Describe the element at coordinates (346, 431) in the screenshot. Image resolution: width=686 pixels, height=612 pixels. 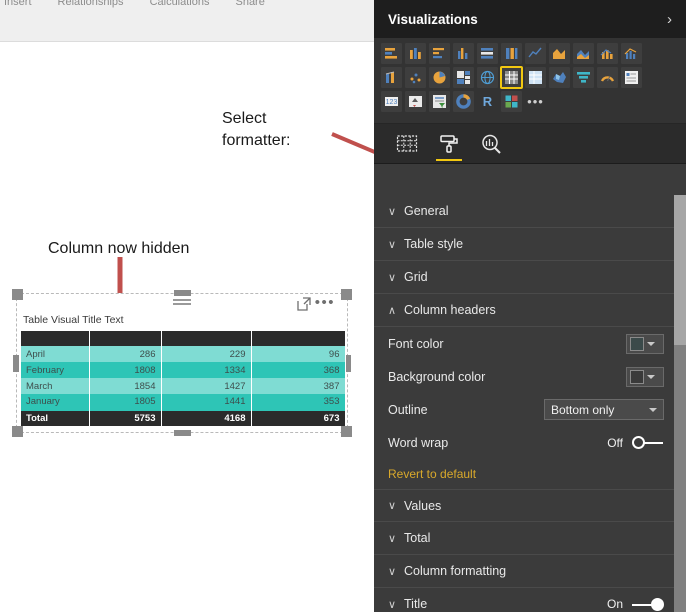
I see `resize-handle-bottom-right` at that location.